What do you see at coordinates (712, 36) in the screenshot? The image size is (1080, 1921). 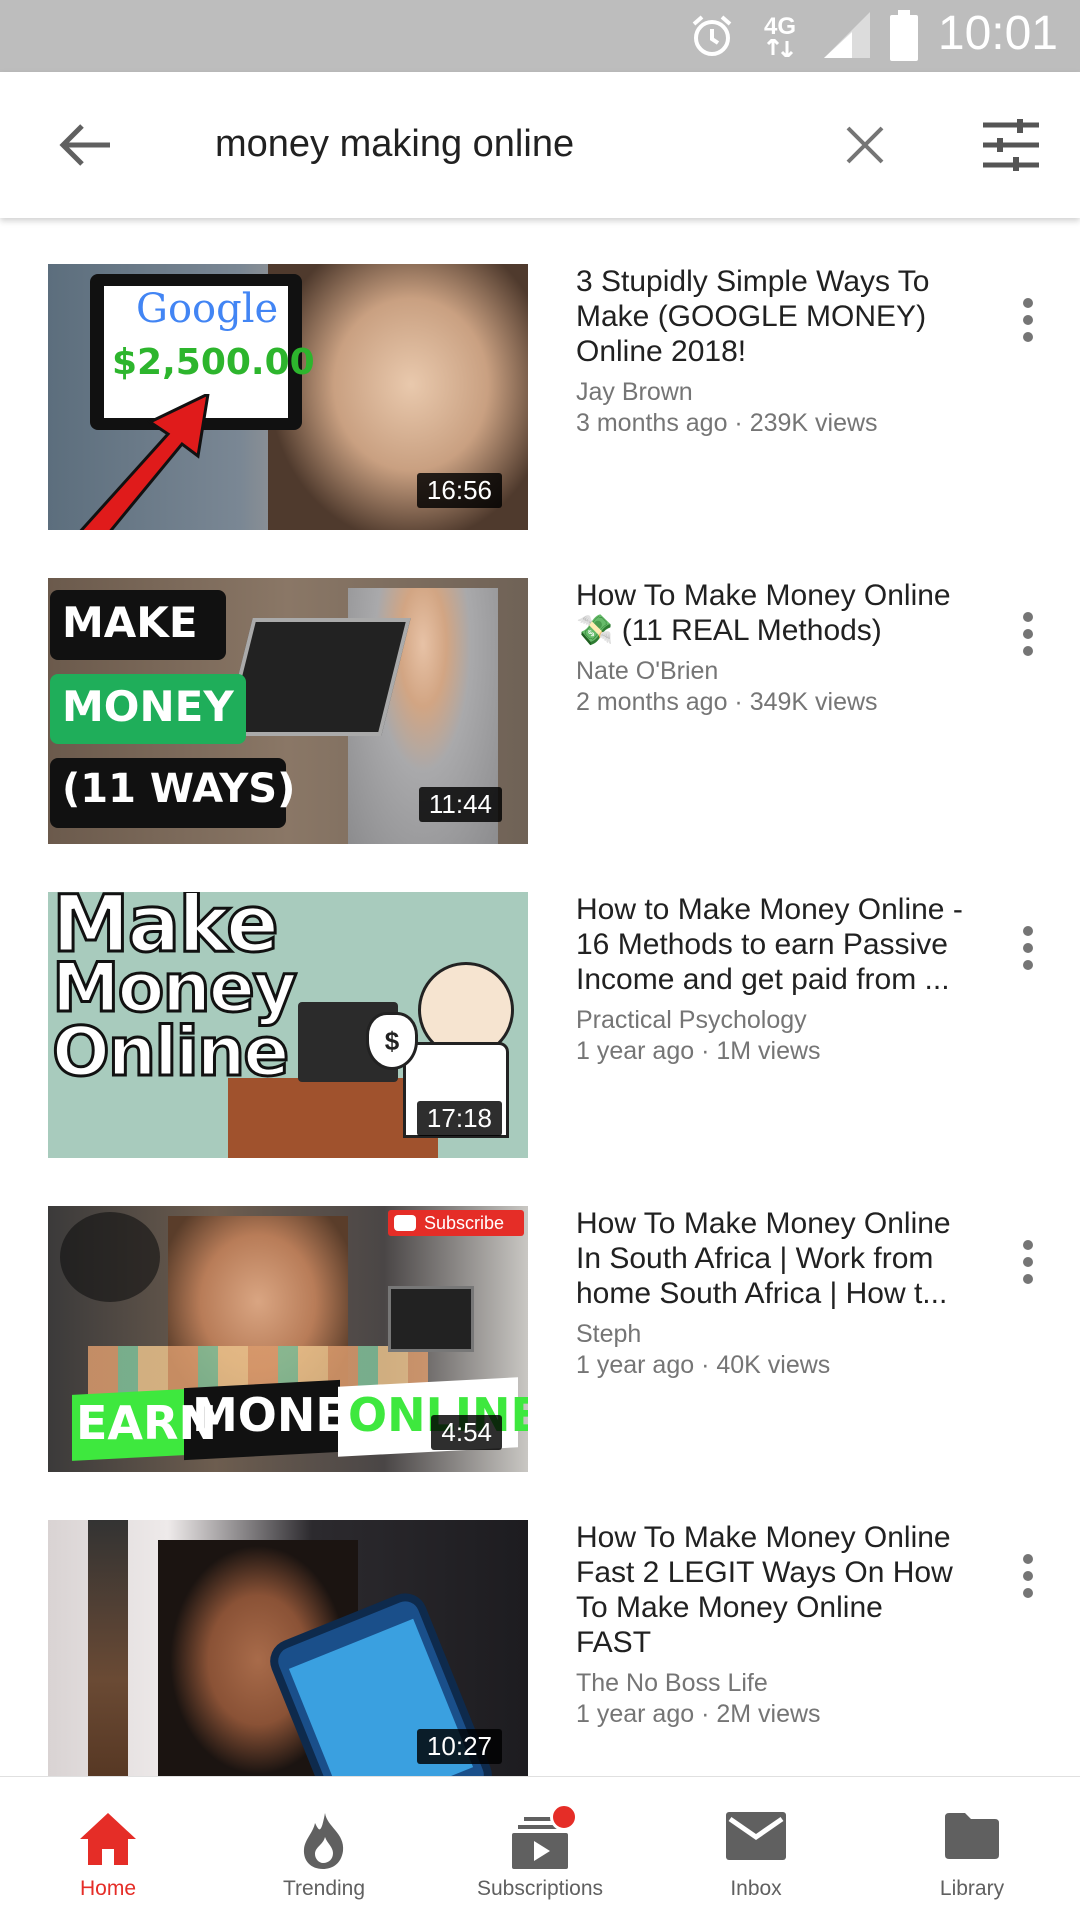 I see `alarm-icon` at bounding box center [712, 36].